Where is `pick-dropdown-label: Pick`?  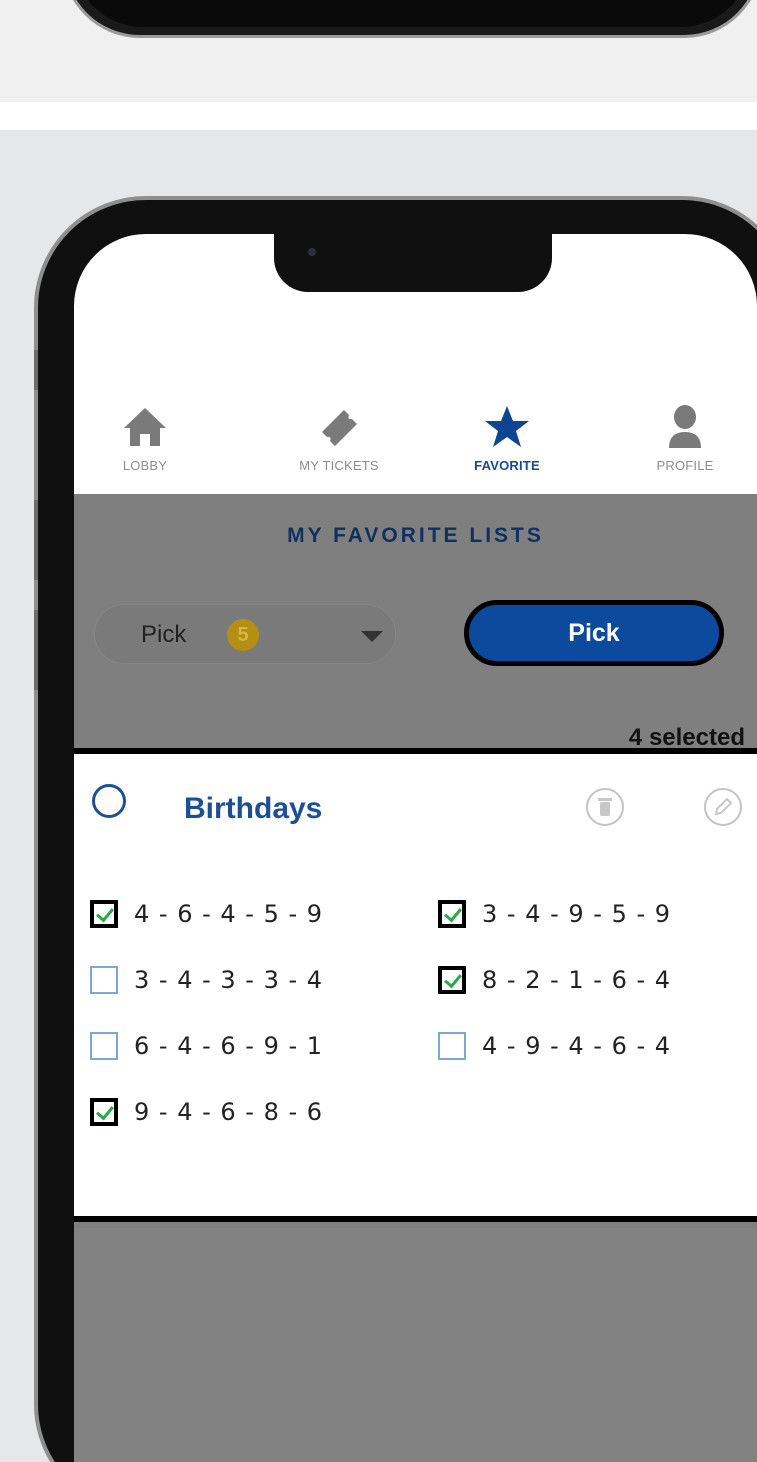
pick-dropdown-label: Pick is located at coordinates (164, 634).